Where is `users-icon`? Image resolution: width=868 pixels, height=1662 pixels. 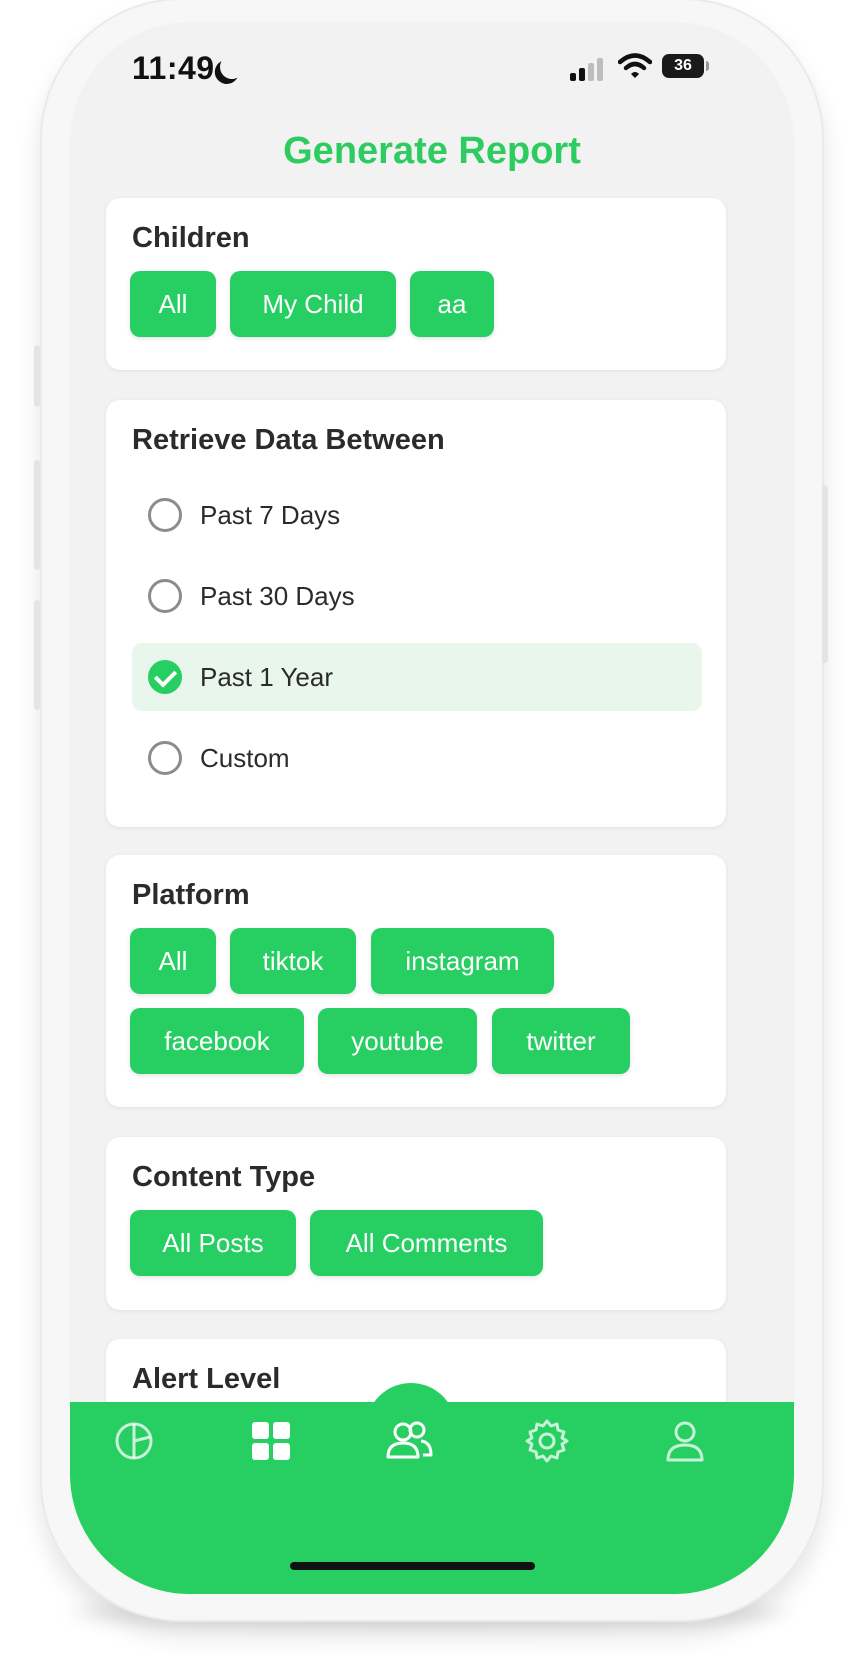
users-icon is located at coordinates (409, 1441).